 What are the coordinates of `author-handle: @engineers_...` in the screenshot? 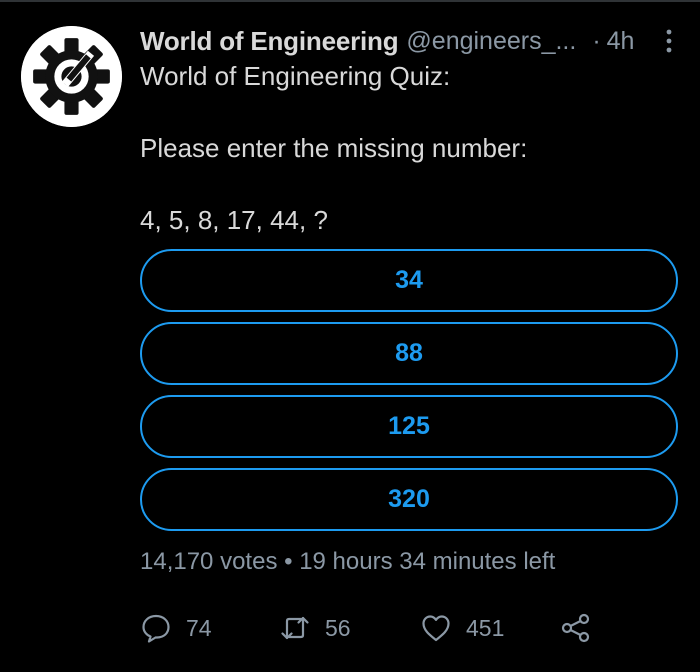 It's located at (491, 41).